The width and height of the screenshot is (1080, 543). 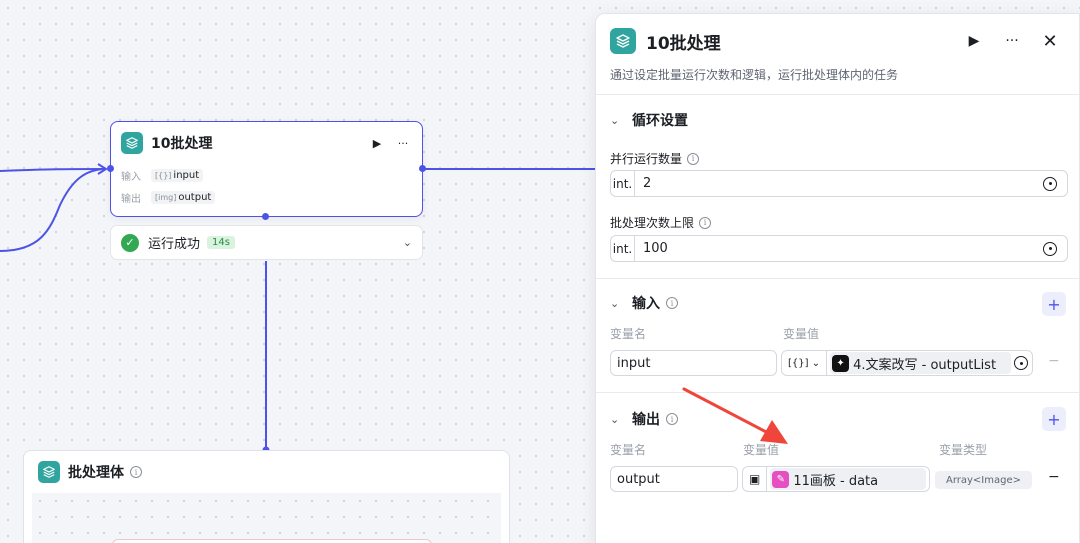 What do you see at coordinates (693, 363) in the screenshot?
I see `input-var-name-field: input` at bounding box center [693, 363].